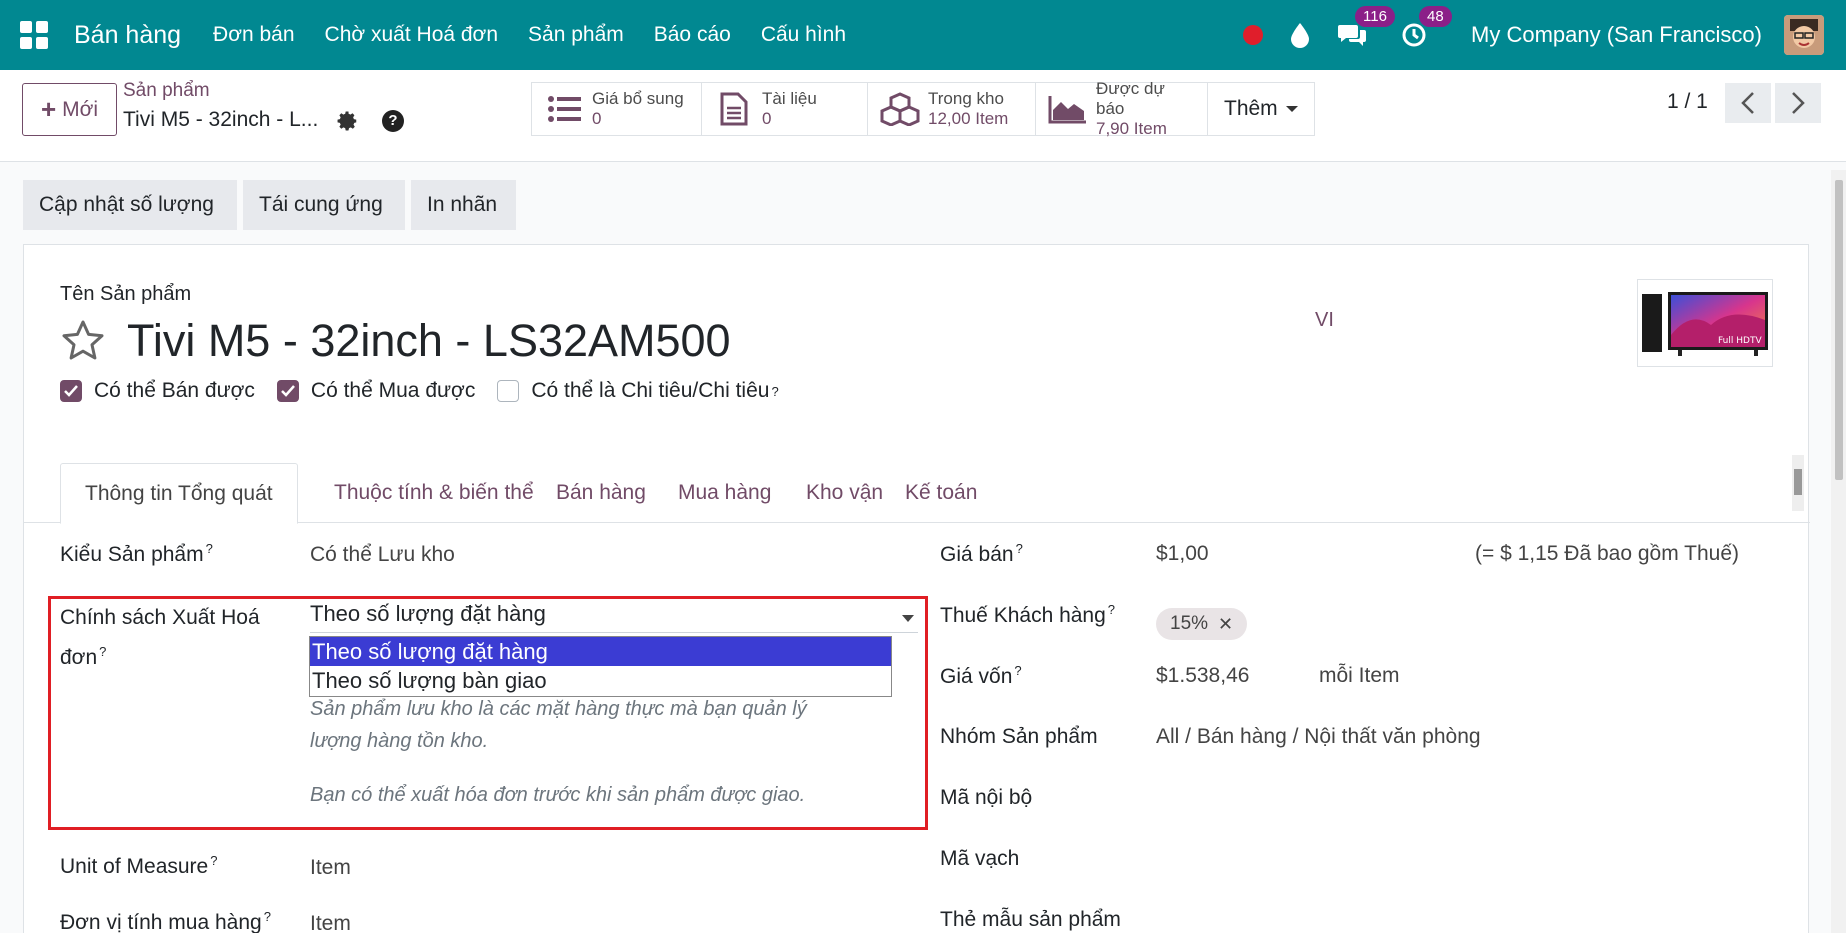 The width and height of the screenshot is (1846, 933). I want to click on checkbox-unchecked-icon, so click(508, 391).